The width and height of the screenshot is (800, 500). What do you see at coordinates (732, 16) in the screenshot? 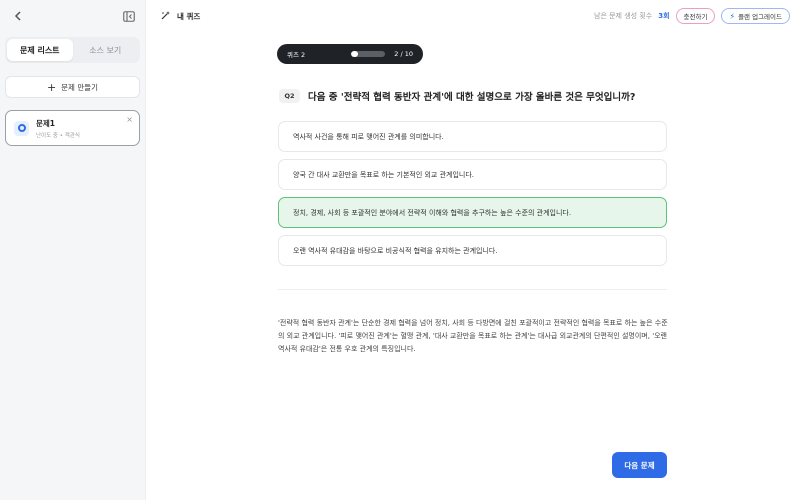
I see `lightning-icon: ⚡` at bounding box center [732, 16].